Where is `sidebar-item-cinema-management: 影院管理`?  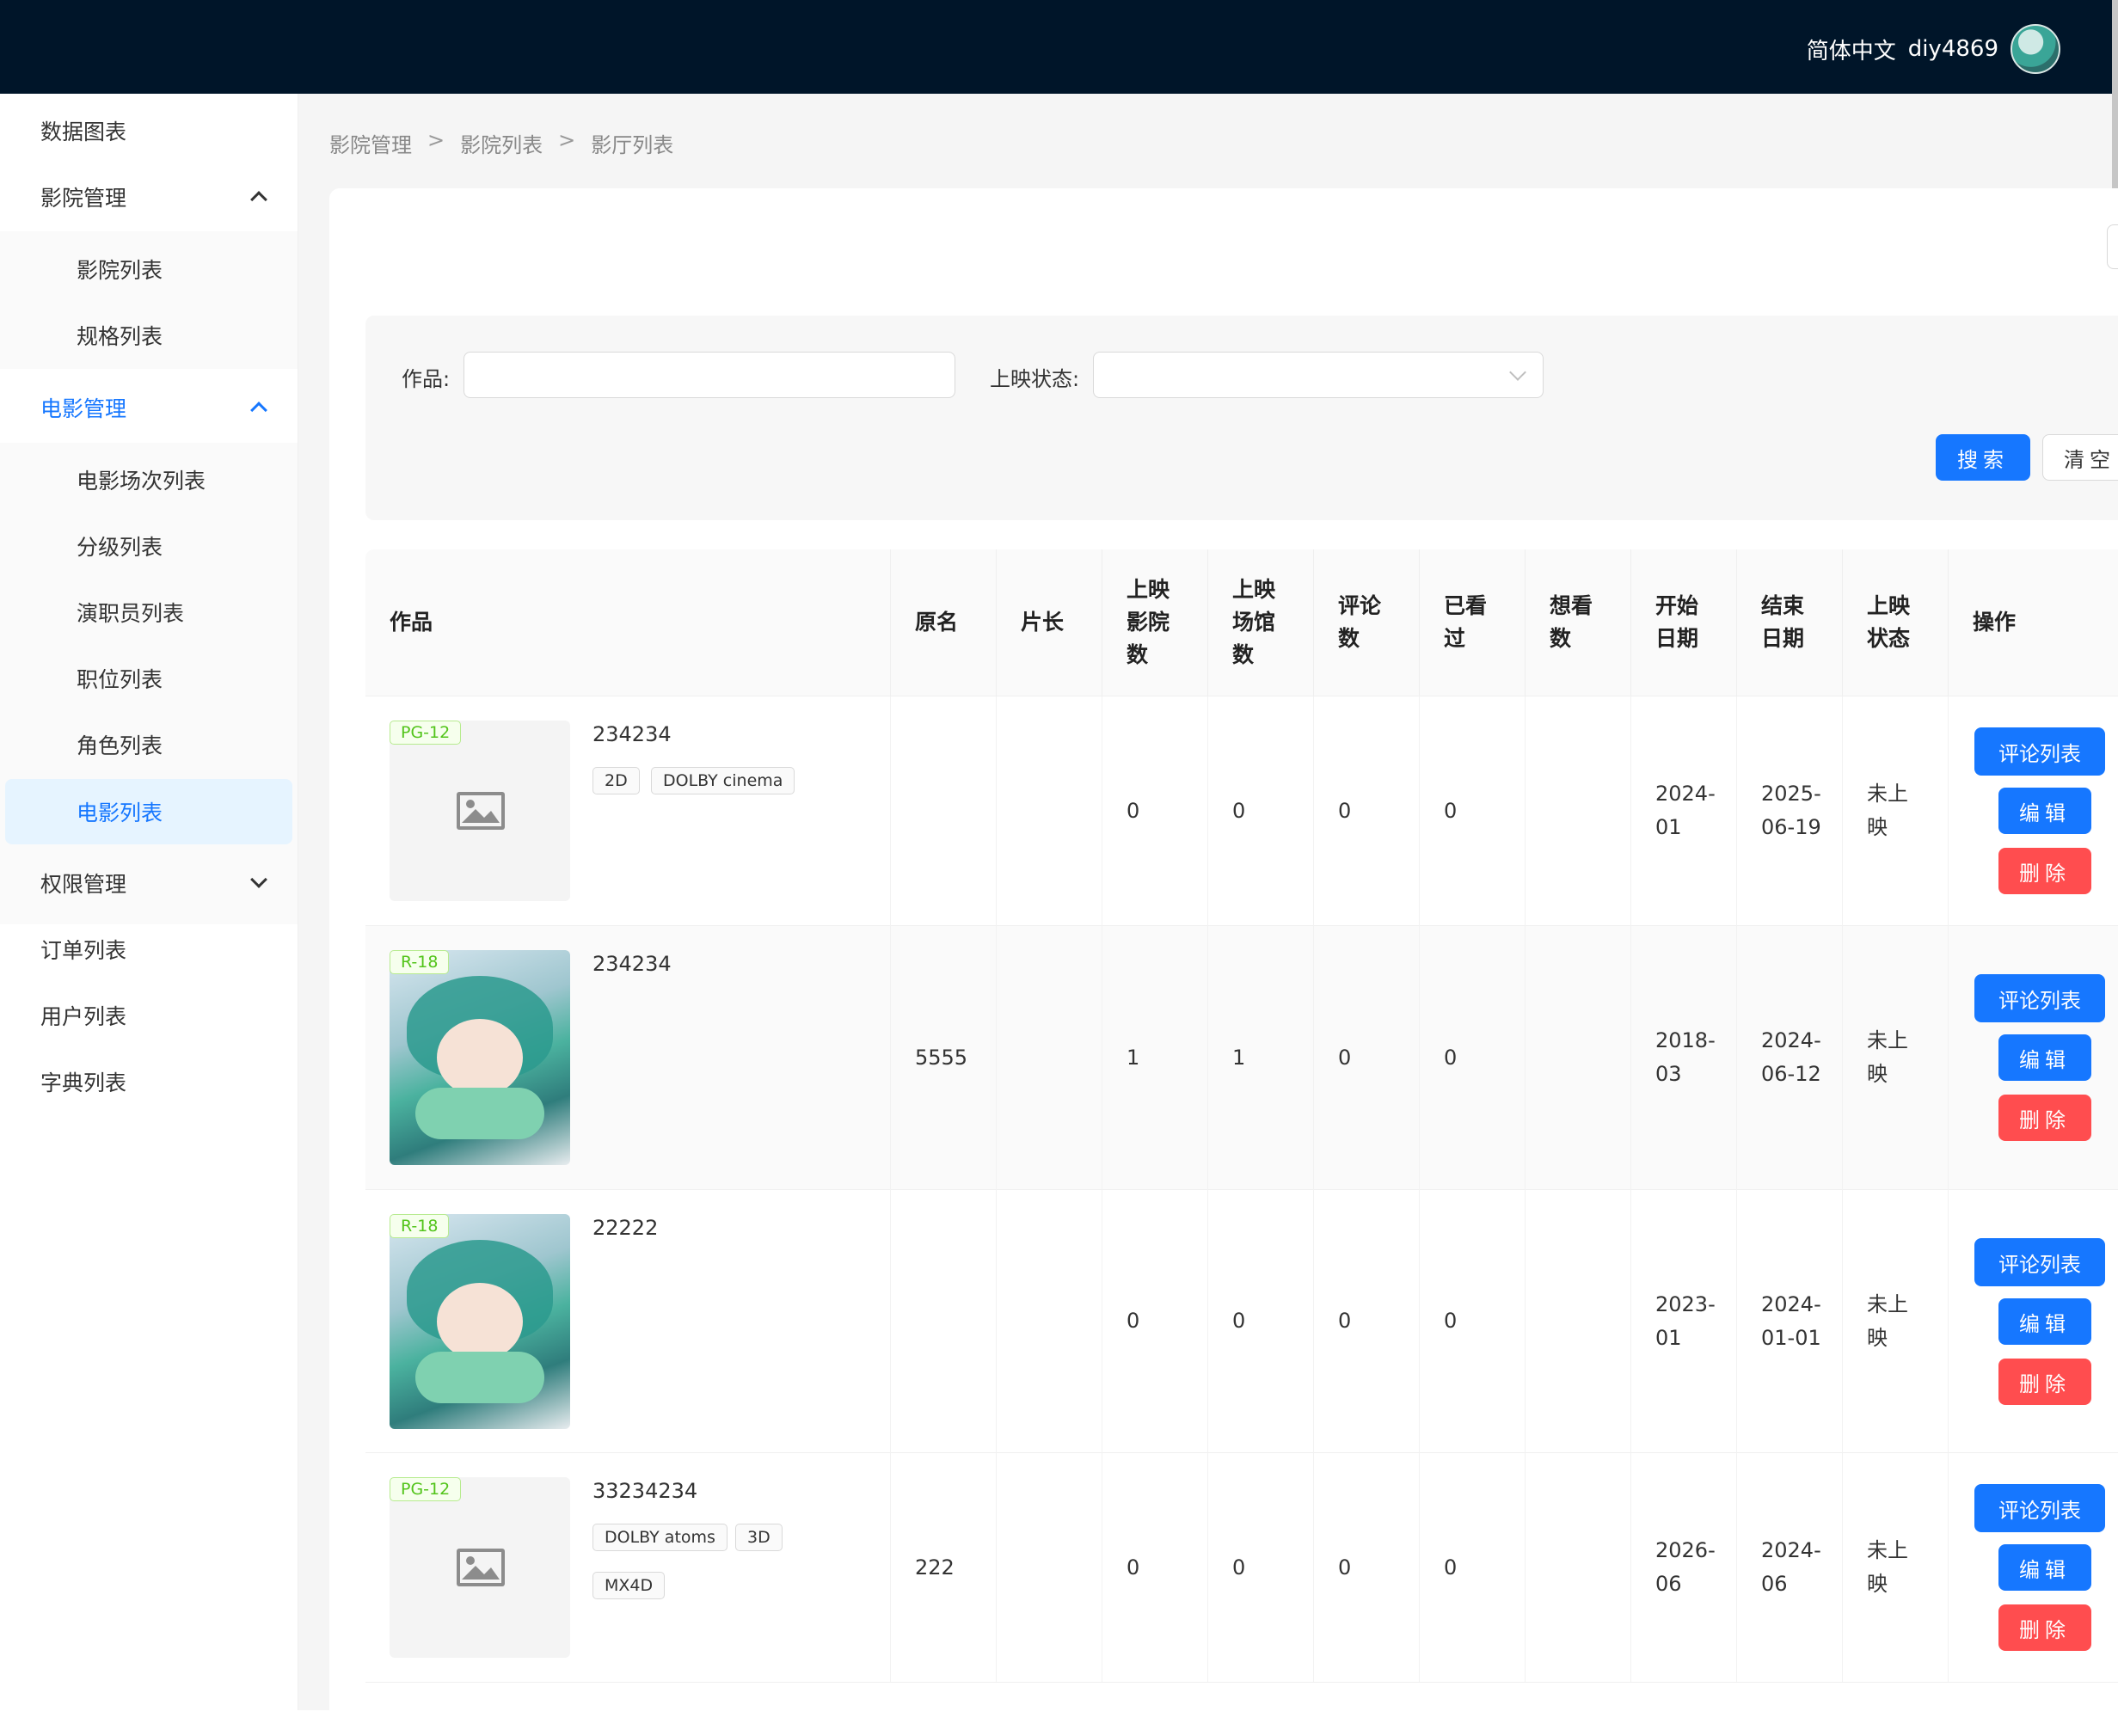
sidebar-item-cinema-management: 影院管理 is located at coordinates (149, 197).